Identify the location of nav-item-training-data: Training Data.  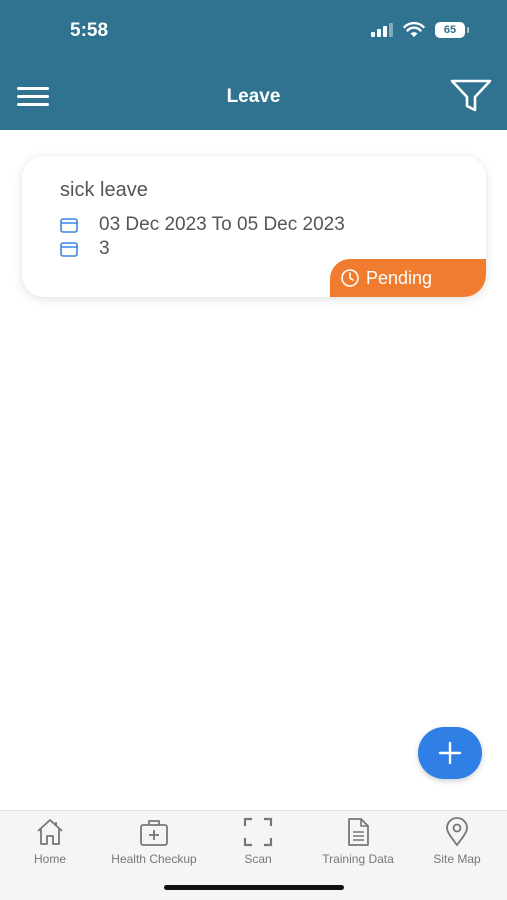
(358, 841).